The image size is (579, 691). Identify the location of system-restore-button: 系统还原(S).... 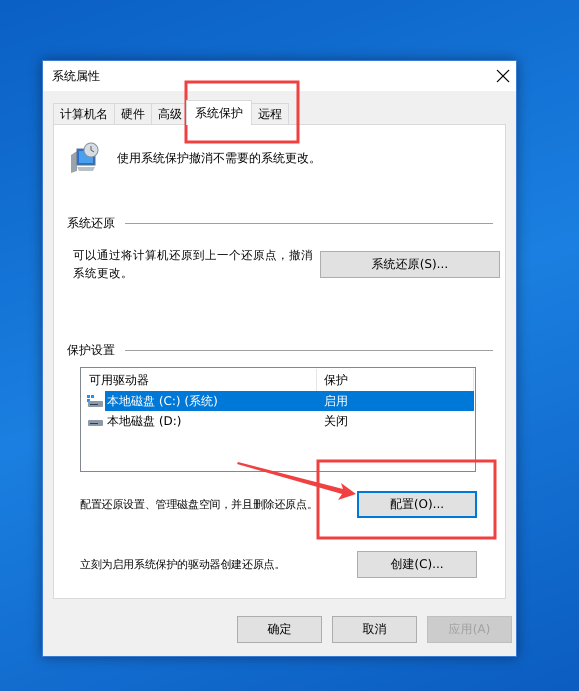
(410, 264).